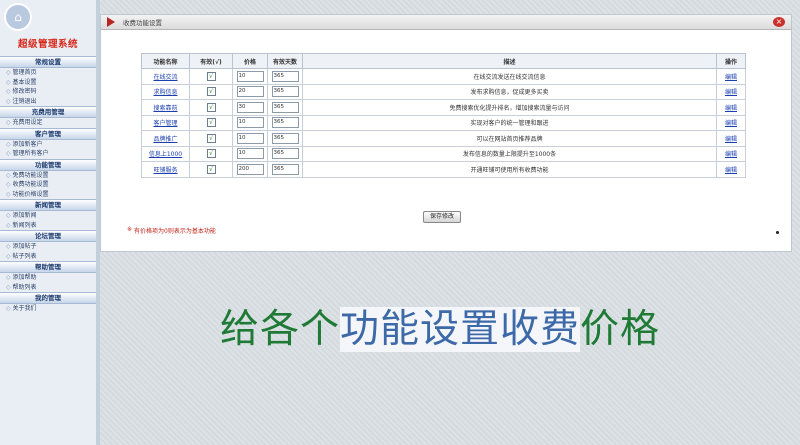 Image resolution: width=800 pixels, height=445 pixels. I want to click on col-header-name: 功能名称, so click(165, 61).